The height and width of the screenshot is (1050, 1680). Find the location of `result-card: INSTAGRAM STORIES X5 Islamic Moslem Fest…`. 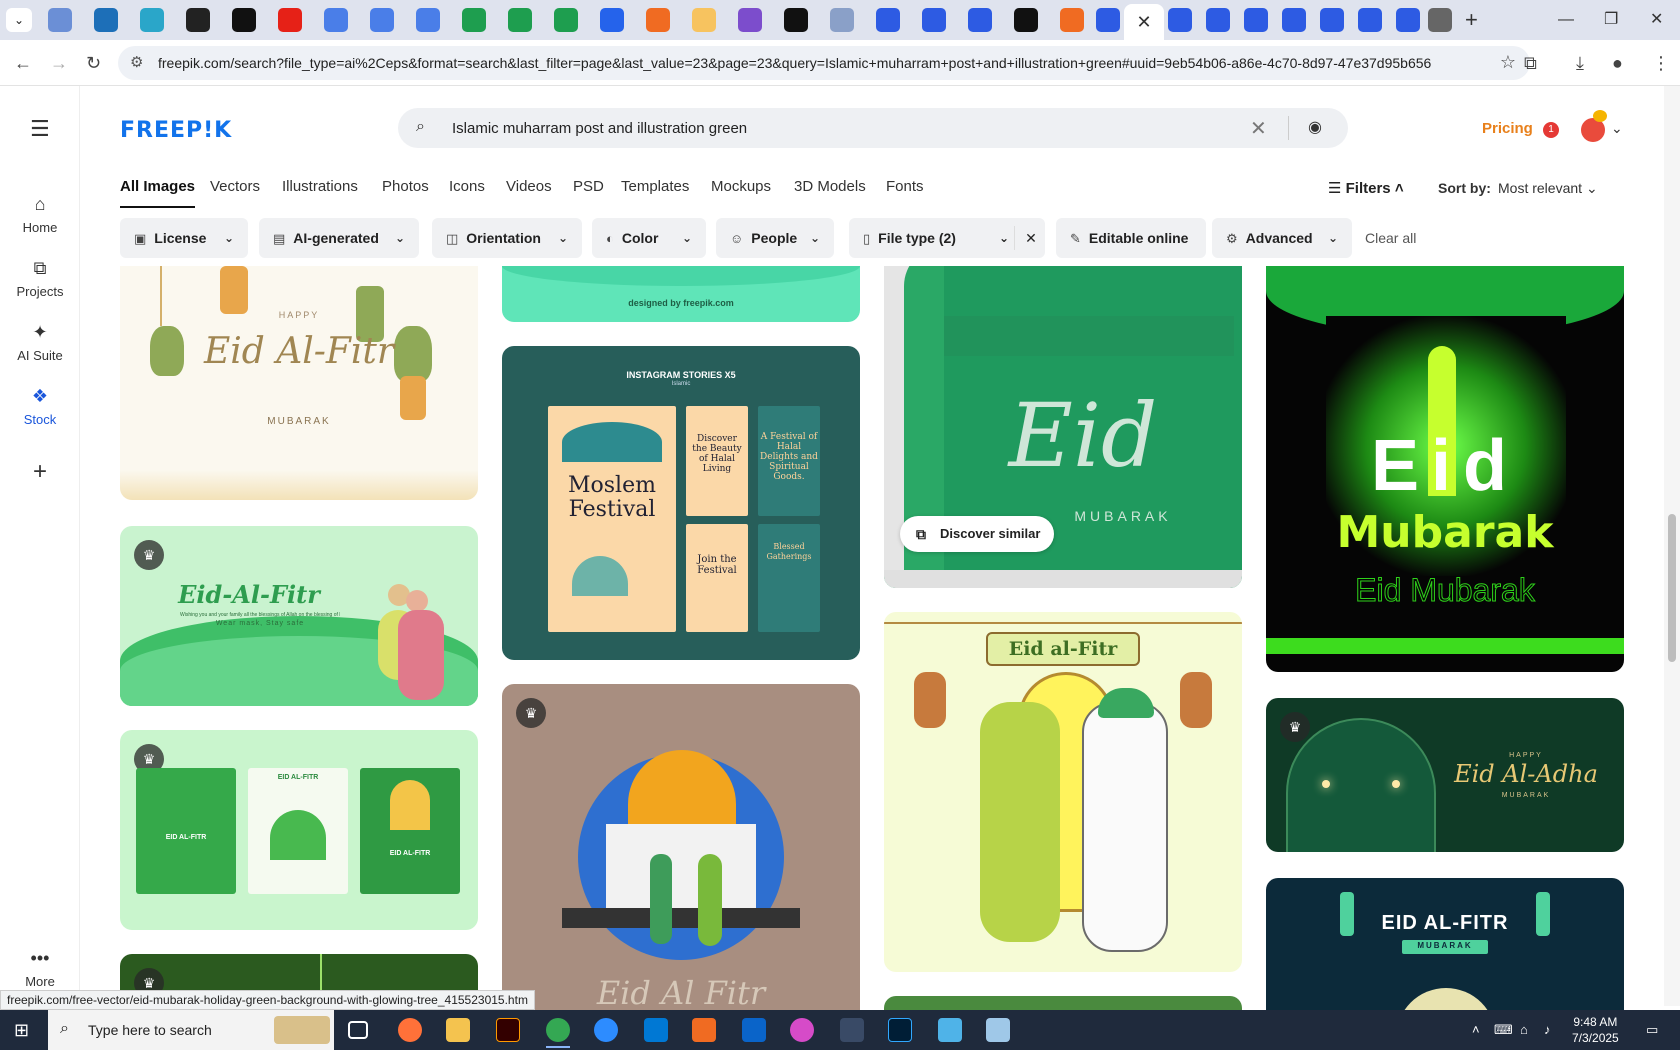

result-card: INSTAGRAM STORIES X5 Islamic Moslem Fest… is located at coordinates (681, 503).